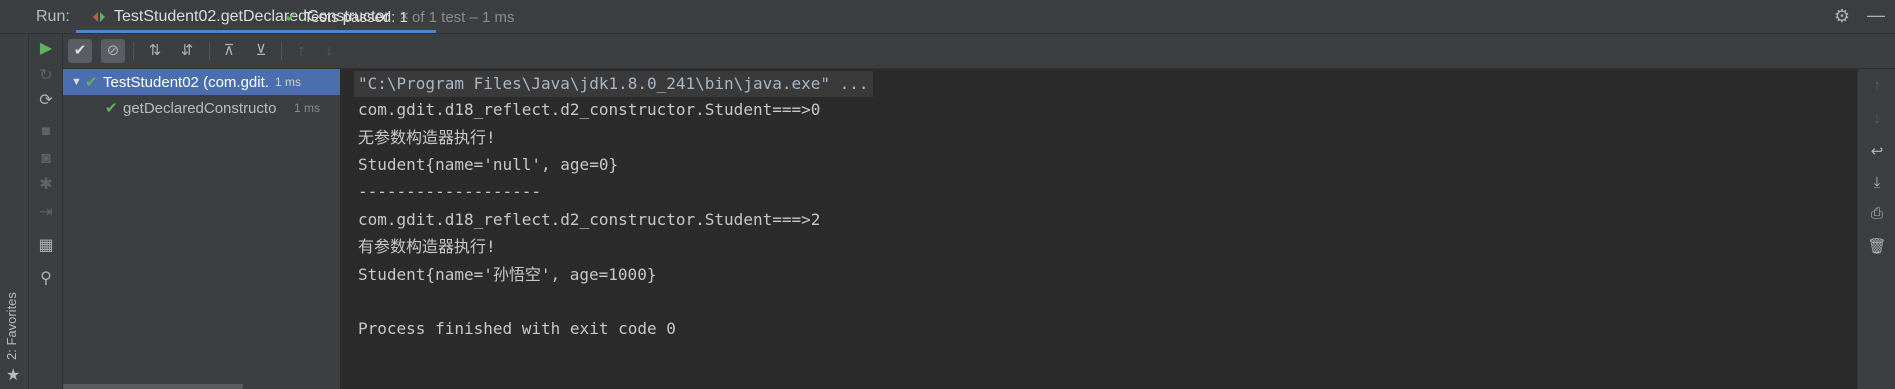  I want to click on console-line: 无参数构造器执行!, so click(427, 137).